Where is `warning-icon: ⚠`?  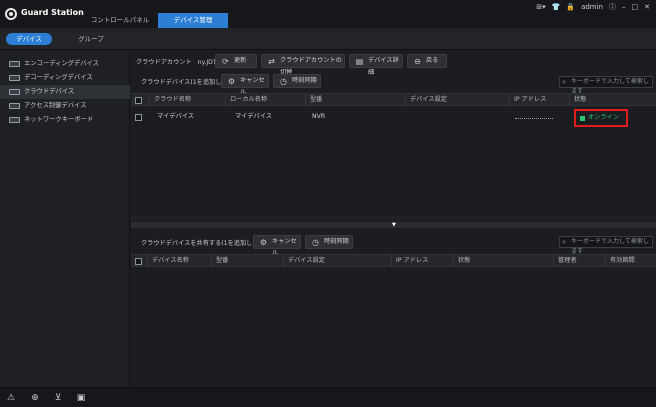 warning-icon: ⚠ is located at coordinates (11, 398).